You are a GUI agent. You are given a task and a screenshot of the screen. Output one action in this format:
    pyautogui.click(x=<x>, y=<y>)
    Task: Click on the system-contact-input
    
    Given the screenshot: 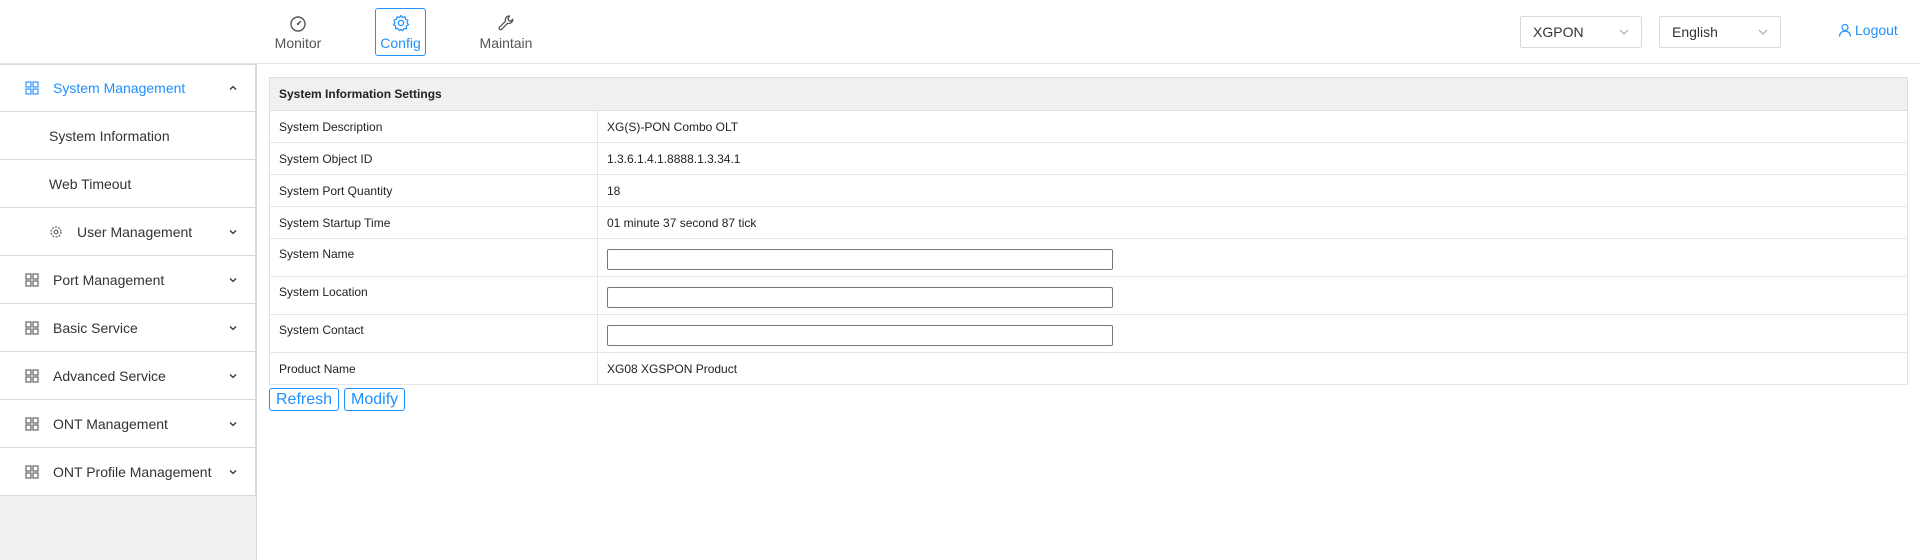 What is the action you would take?
    pyautogui.click(x=860, y=335)
    